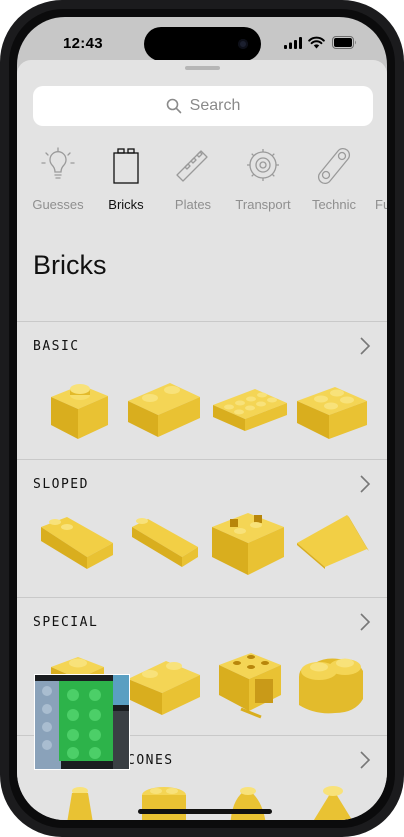 Image resolution: width=404 pixels, height=837 pixels. What do you see at coordinates (70, 265) in the screenshot?
I see `page-title: Bricks` at bounding box center [70, 265].